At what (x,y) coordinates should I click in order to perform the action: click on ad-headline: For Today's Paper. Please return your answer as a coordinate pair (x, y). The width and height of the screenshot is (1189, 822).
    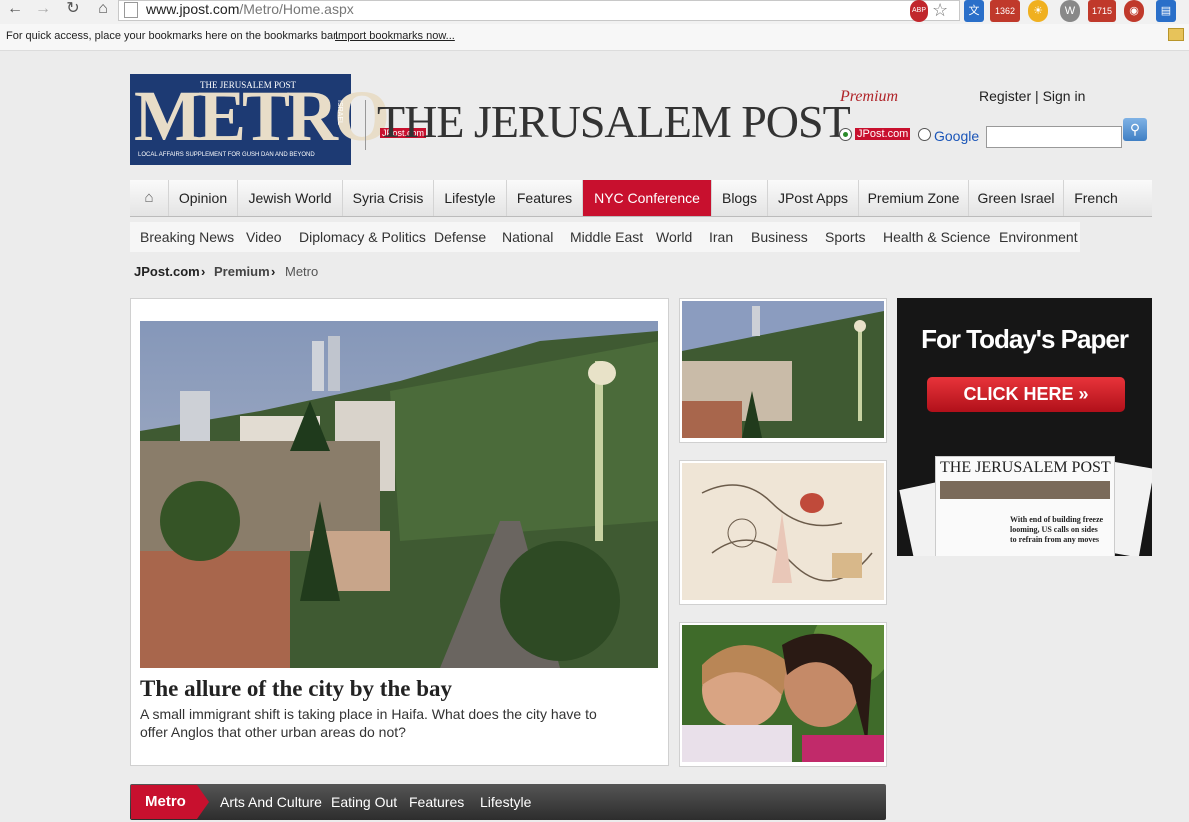
    Looking at the image, I should click on (1025, 339).